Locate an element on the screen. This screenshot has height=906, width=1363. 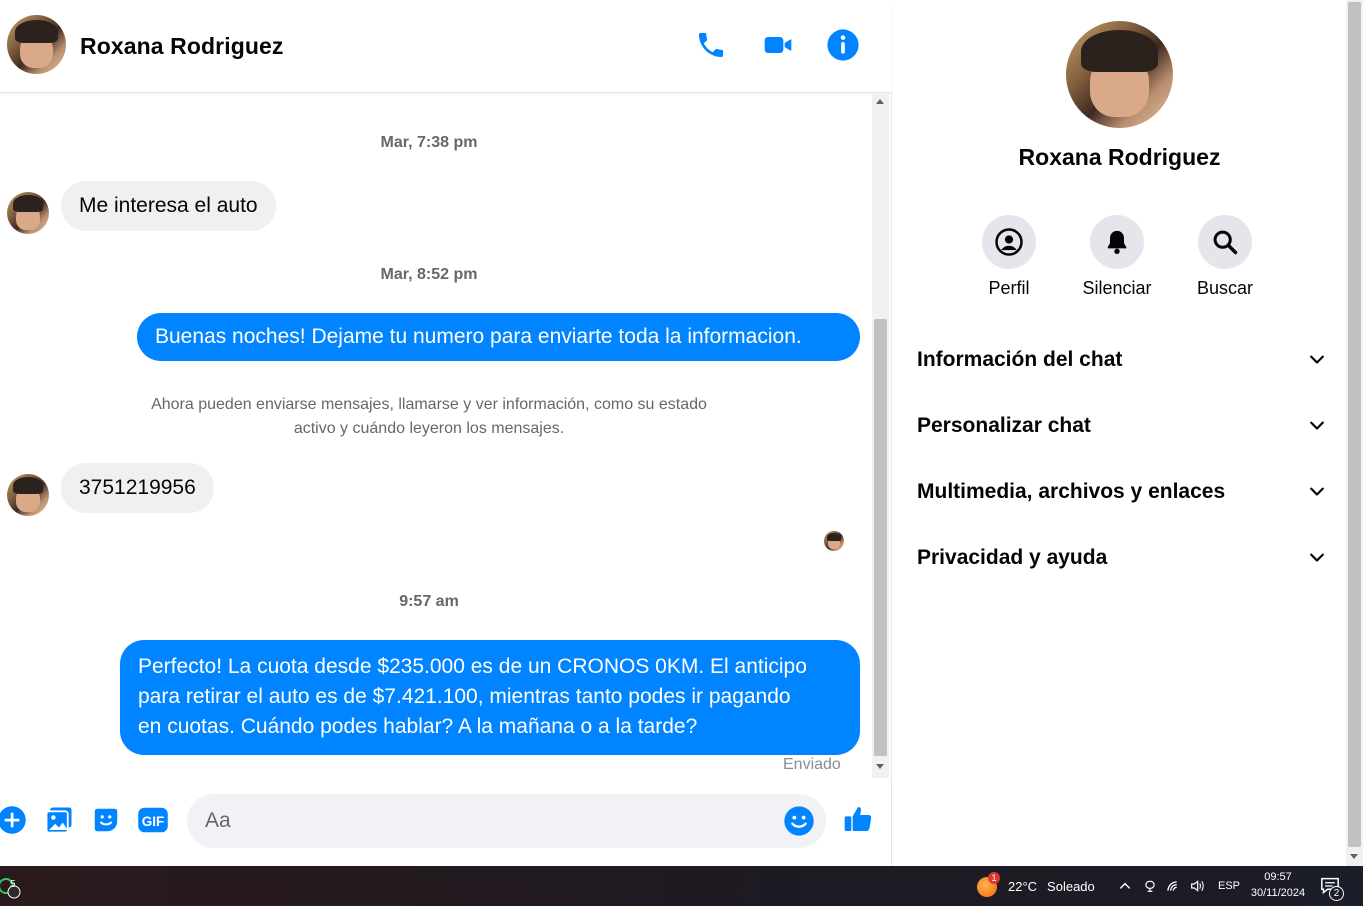
section-privacy-help: Privacidad y ayuda is located at coordinates (1122, 558).